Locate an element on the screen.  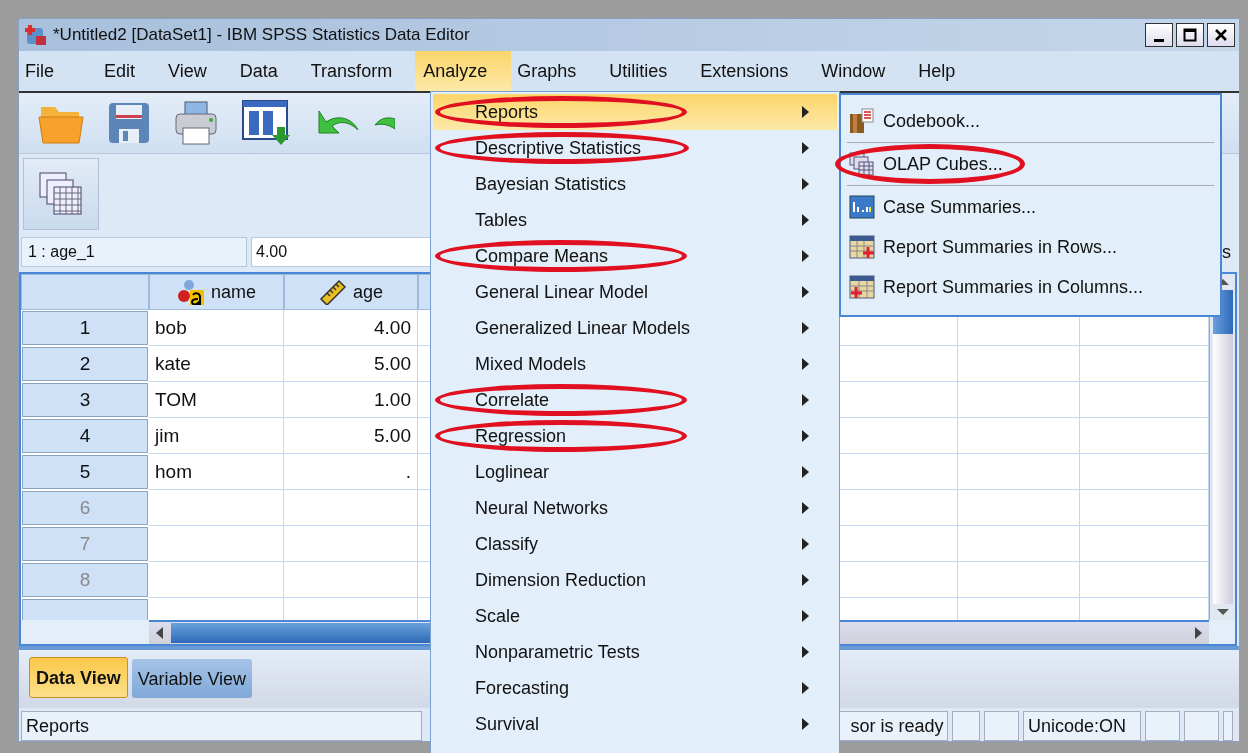
tables-icon is located at coordinates (862, 164).